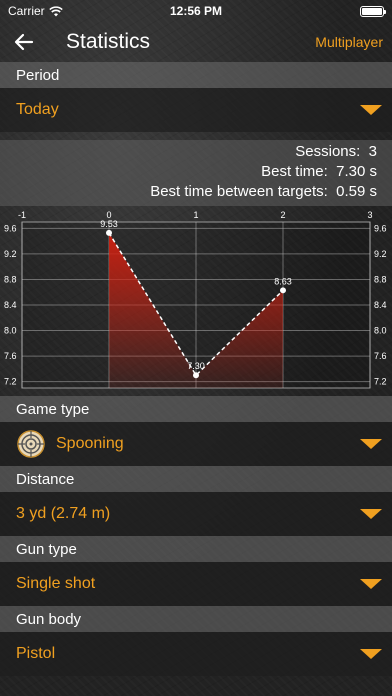 Image resolution: width=392 pixels, height=696 pixels. I want to click on sessions-value: 3, so click(372, 151).